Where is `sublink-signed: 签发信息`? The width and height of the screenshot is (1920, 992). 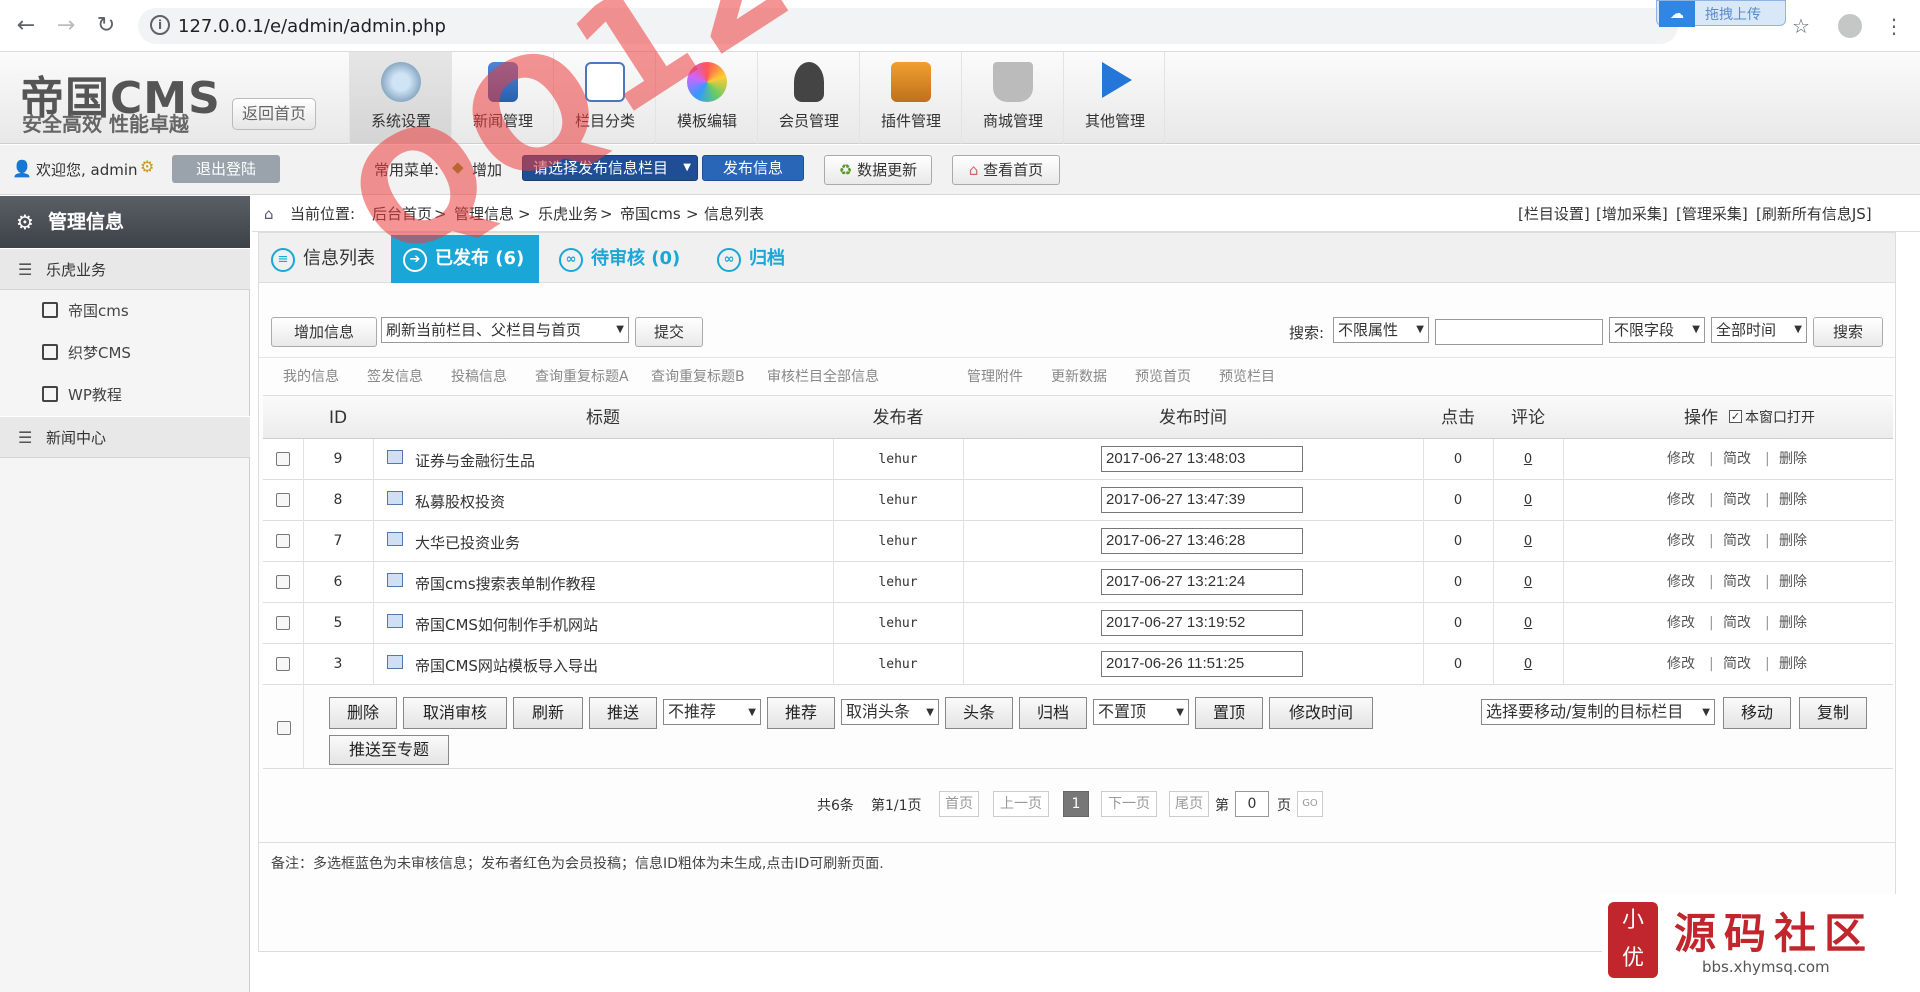
sublink-signed: 签发信息 is located at coordinates (395, 377).